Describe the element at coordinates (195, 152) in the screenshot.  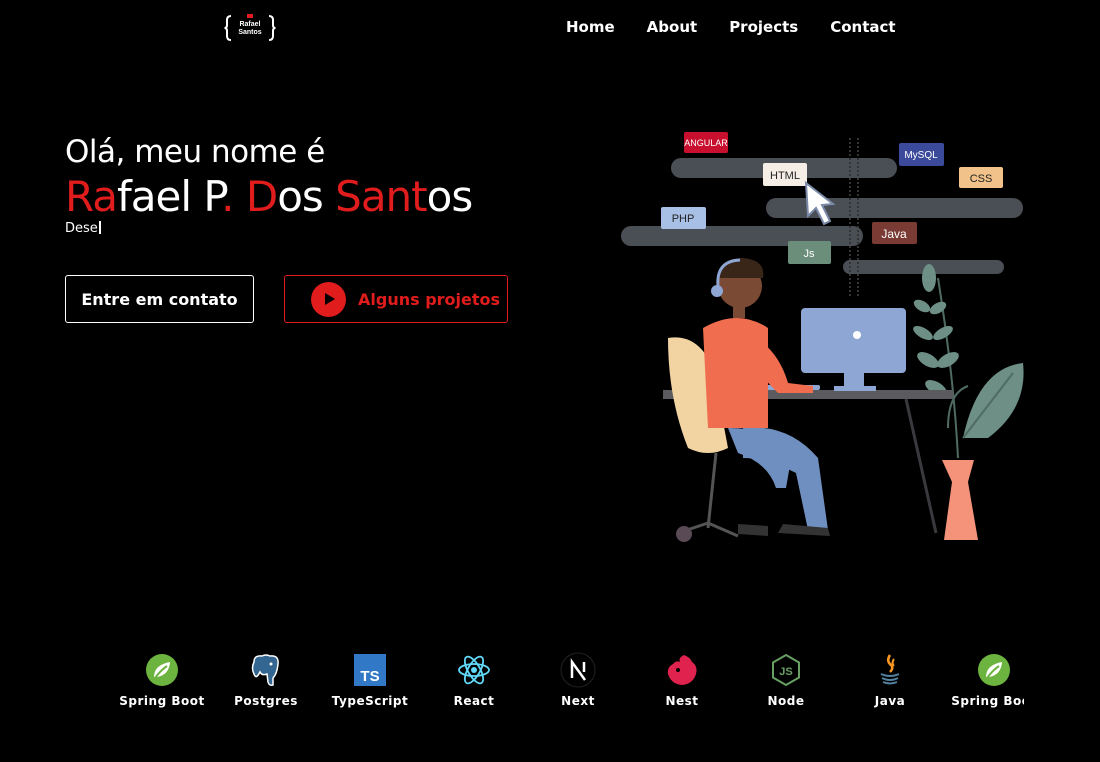
I see `hero-greeting: Olá, meu nome é` at that location.